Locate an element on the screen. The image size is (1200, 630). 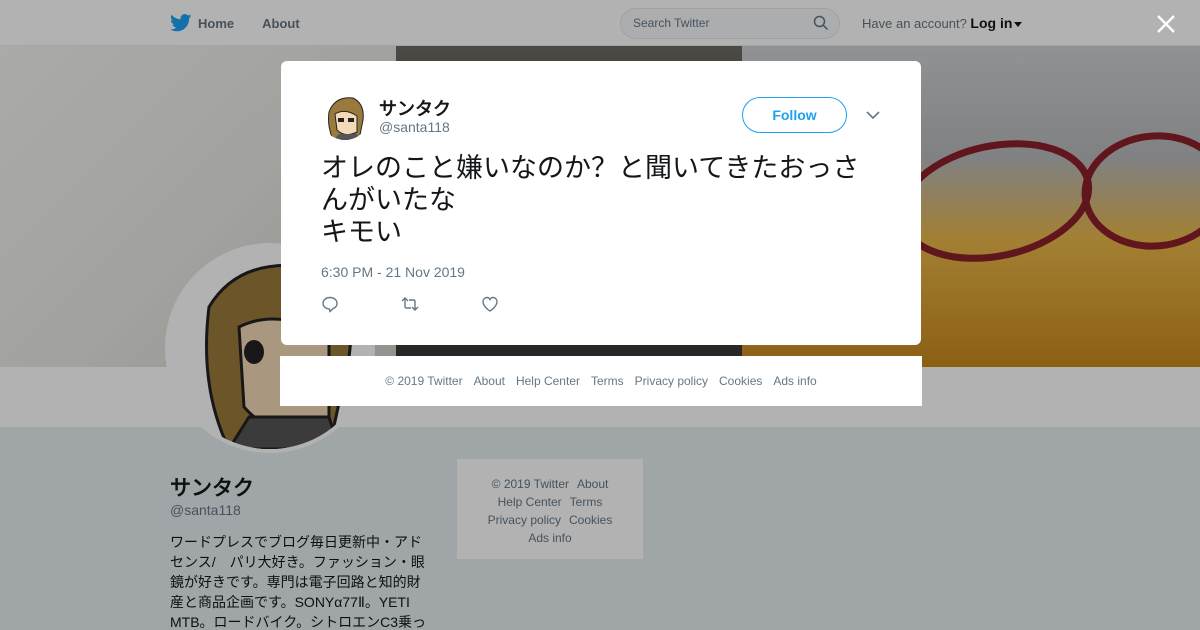
like-icon is located at coordinates (490, 304).